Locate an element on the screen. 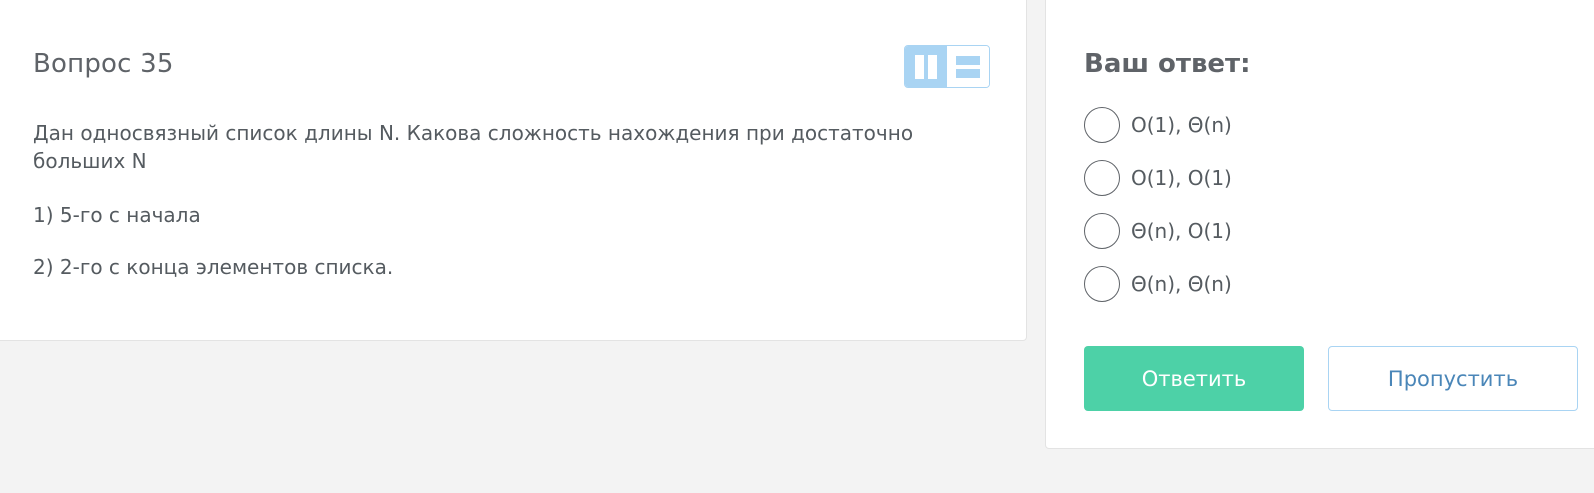 The image size is (1594, 493). answer-option-3: Θ(n), O(1) is located at coordinates (1158, 231).